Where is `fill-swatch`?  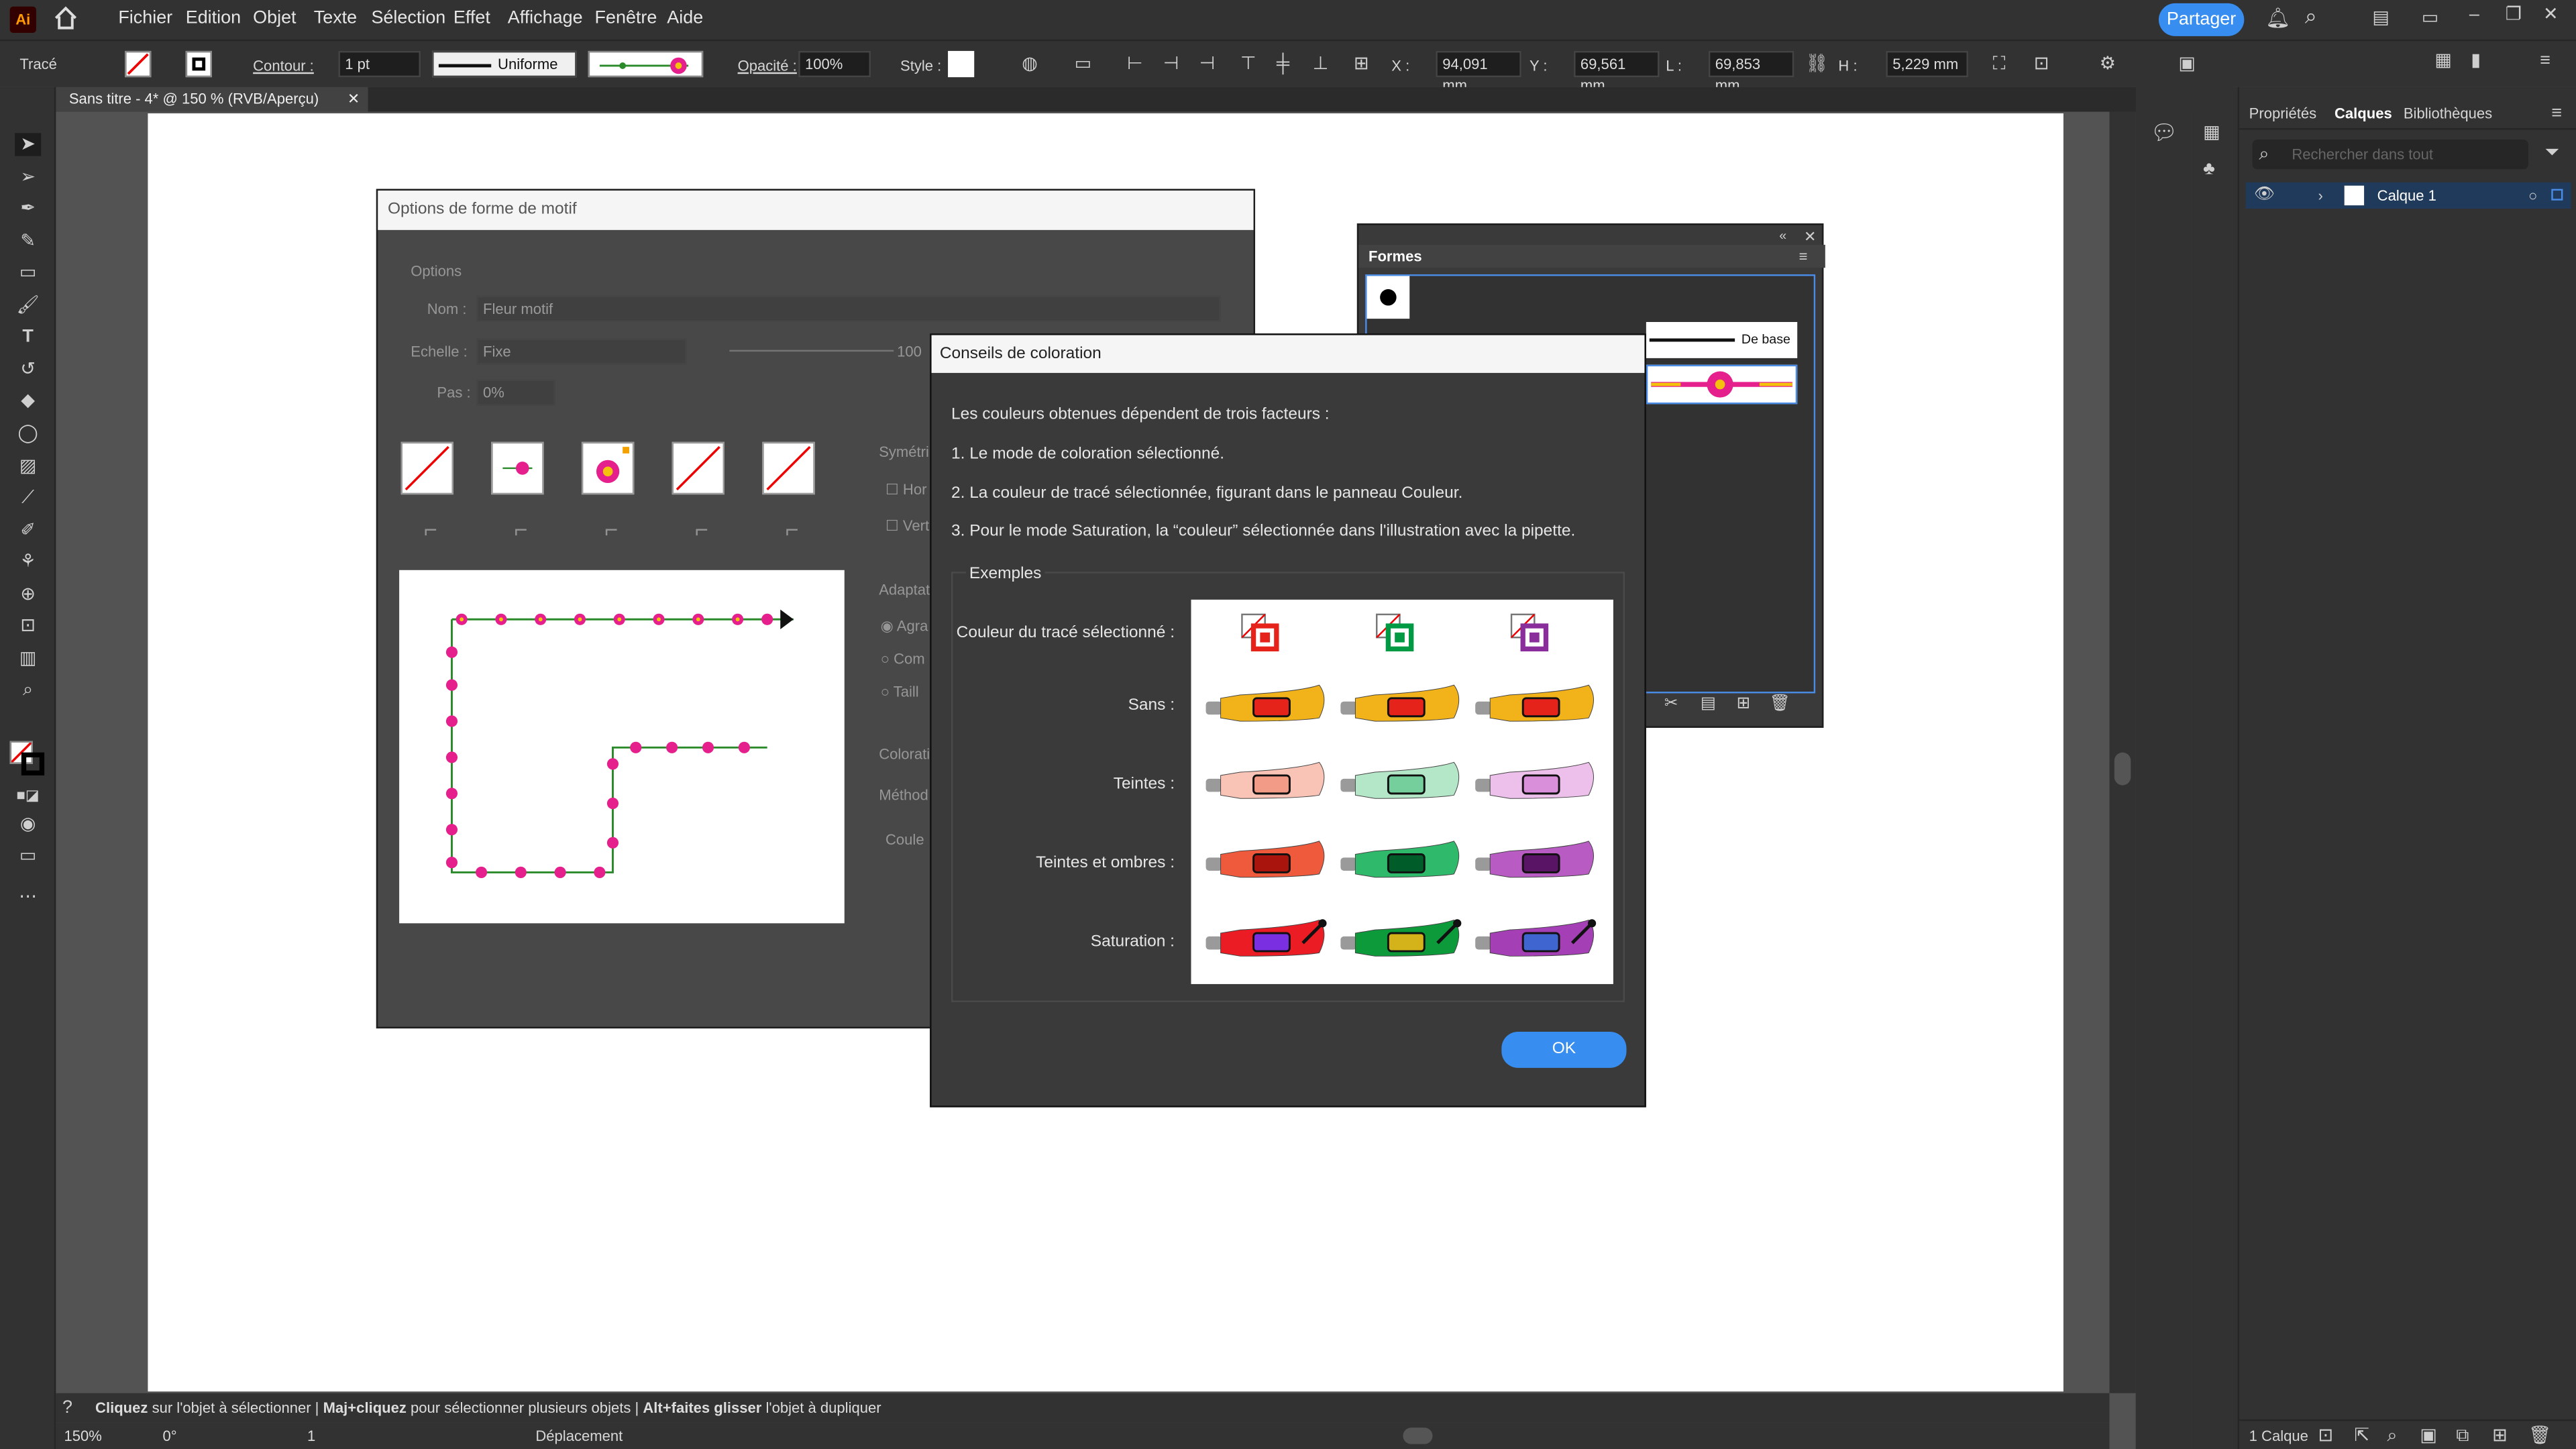
fill-swatch is located at coordinates (138, 64).